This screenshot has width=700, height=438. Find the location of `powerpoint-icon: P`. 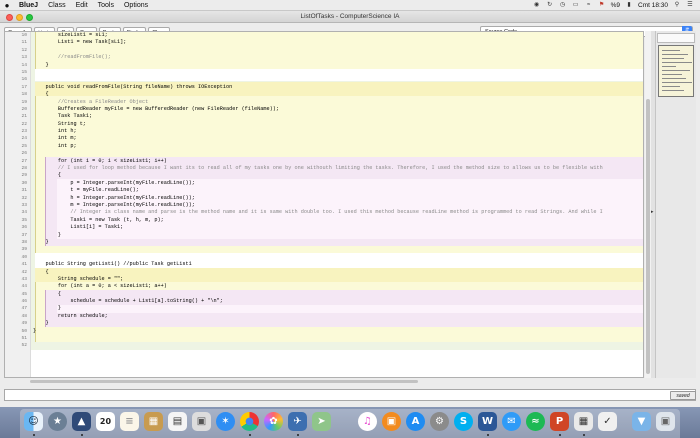

powerpoint-icon: P is located at coordinates (559, 421).